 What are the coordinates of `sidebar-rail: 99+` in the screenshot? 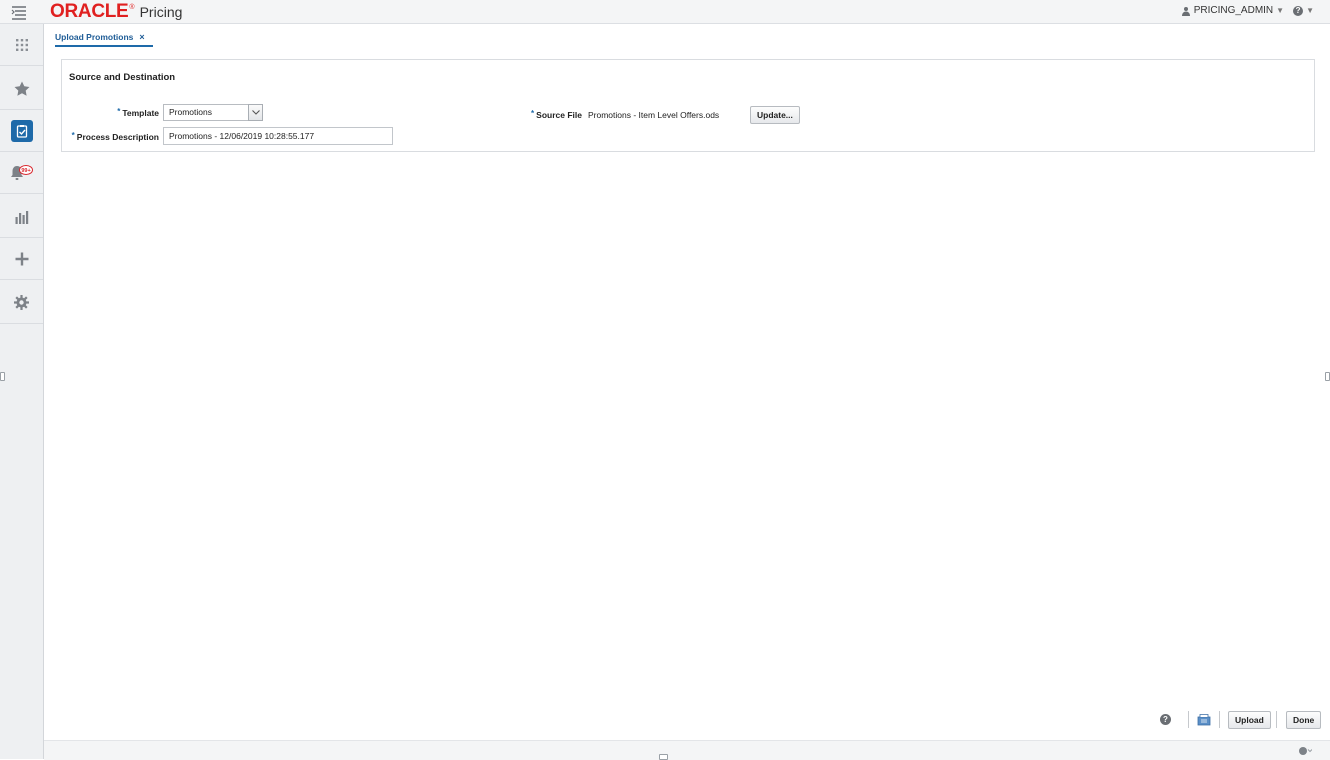 It's located at (22, 391).